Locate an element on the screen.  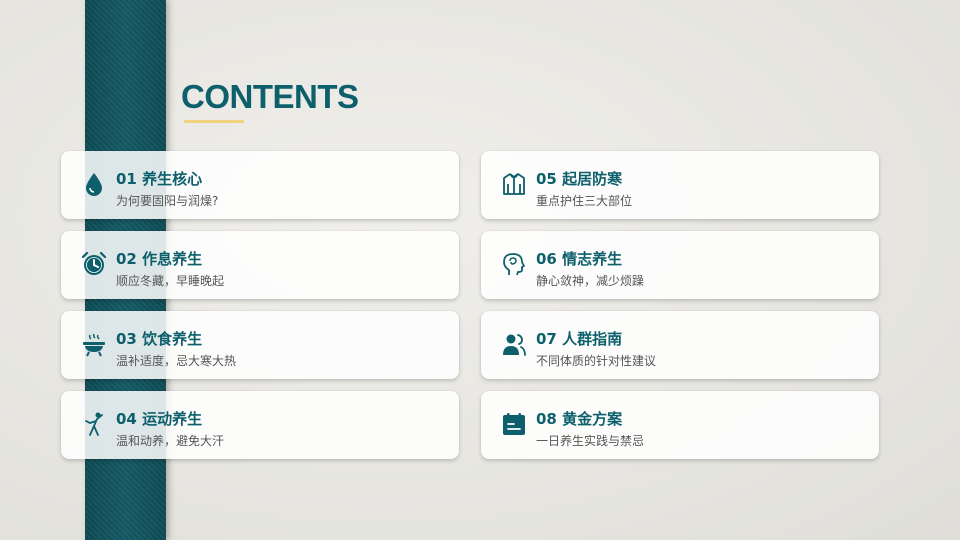
head-mind-icon is located at coordinates (514, 264).